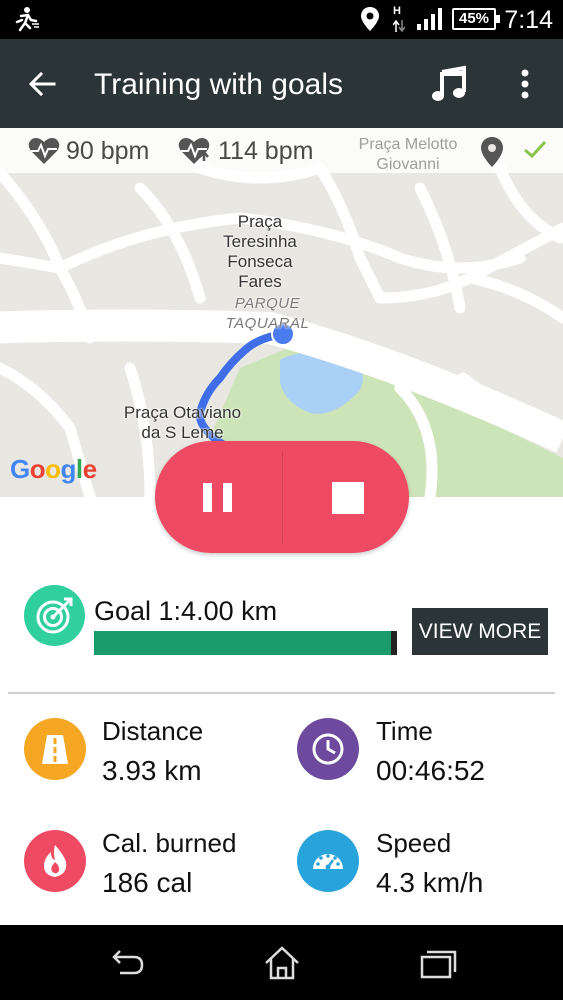 The height and width of the screenshot is (1000, 563). Describe the element at coordinates (242, 643) in the screenshot. I see `goal-progress-fill` at that location.